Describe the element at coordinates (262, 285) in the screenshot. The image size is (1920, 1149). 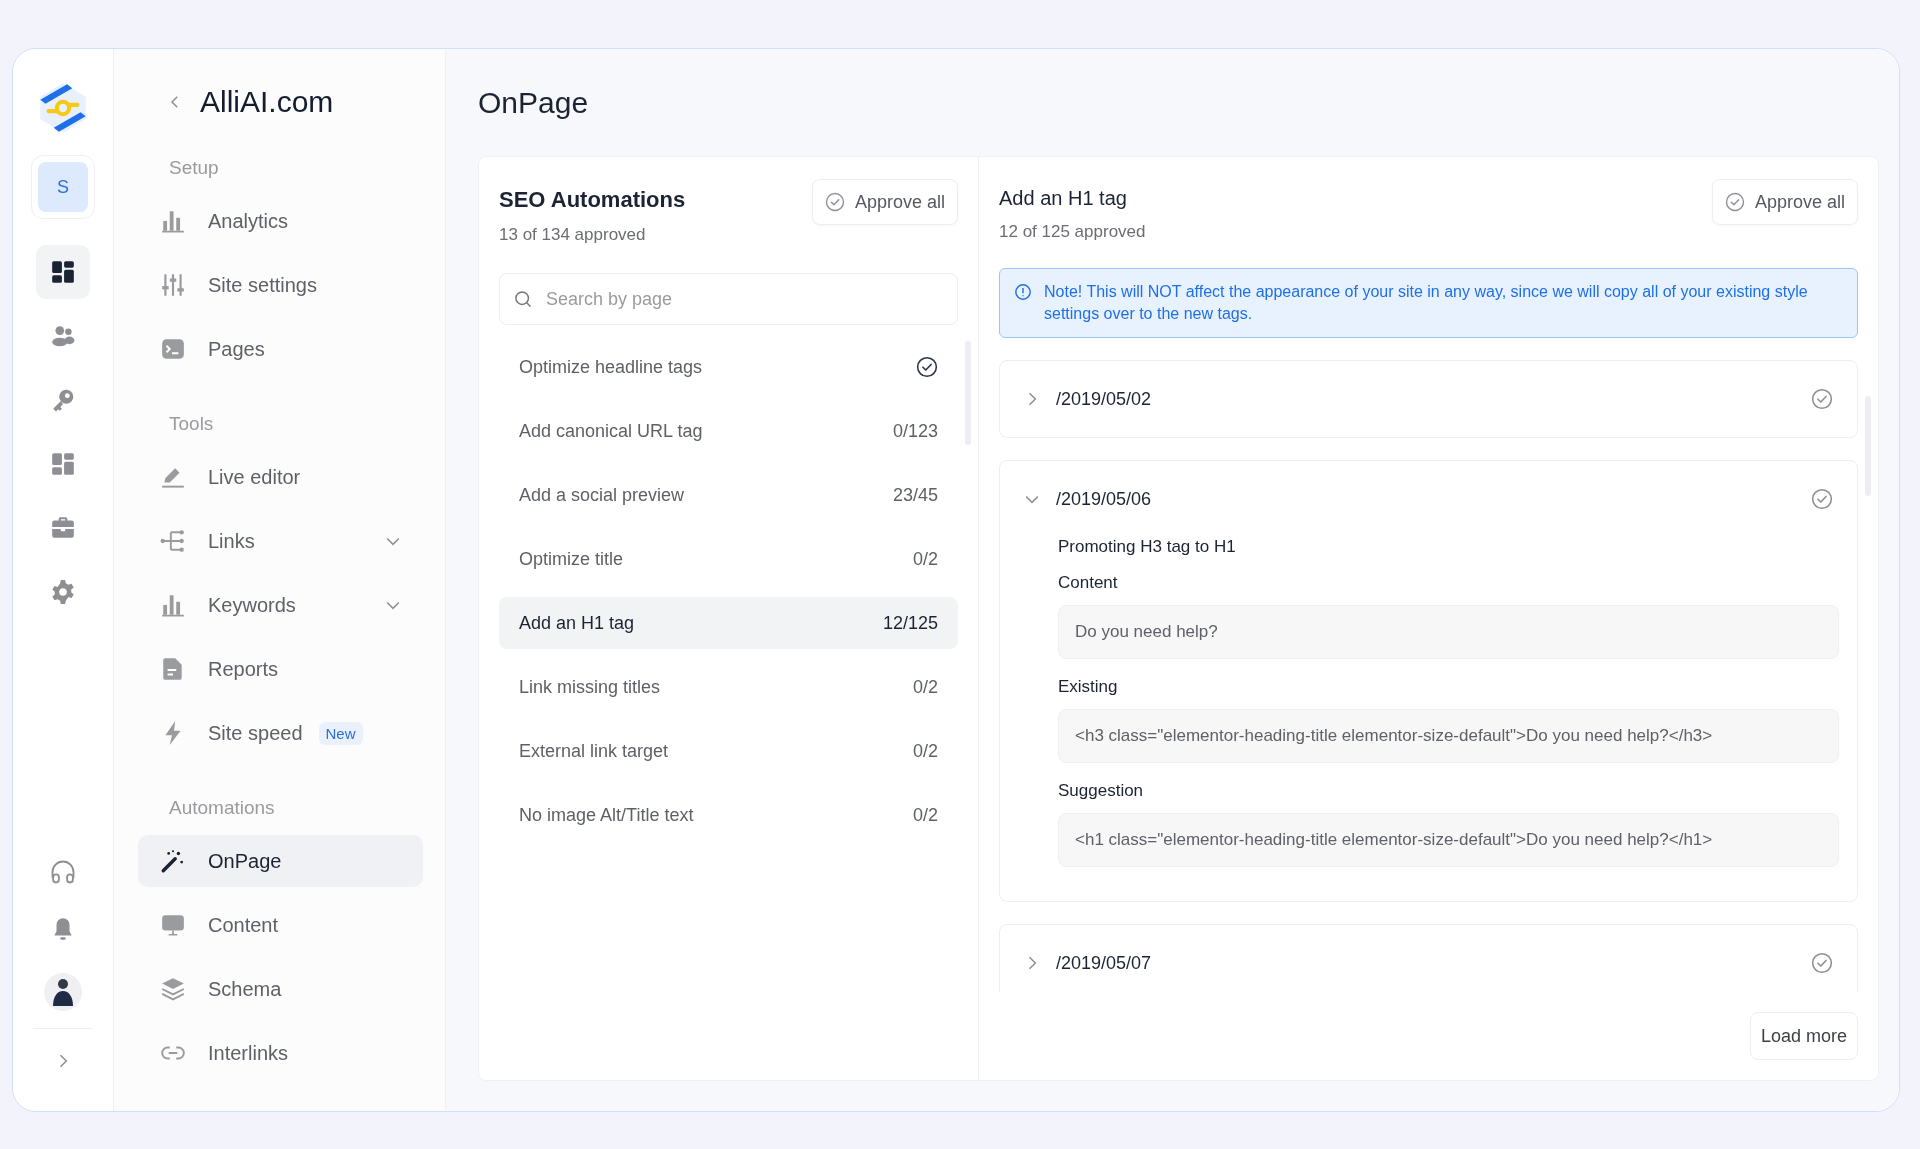
I see `nav-label: Site settings` at that location.